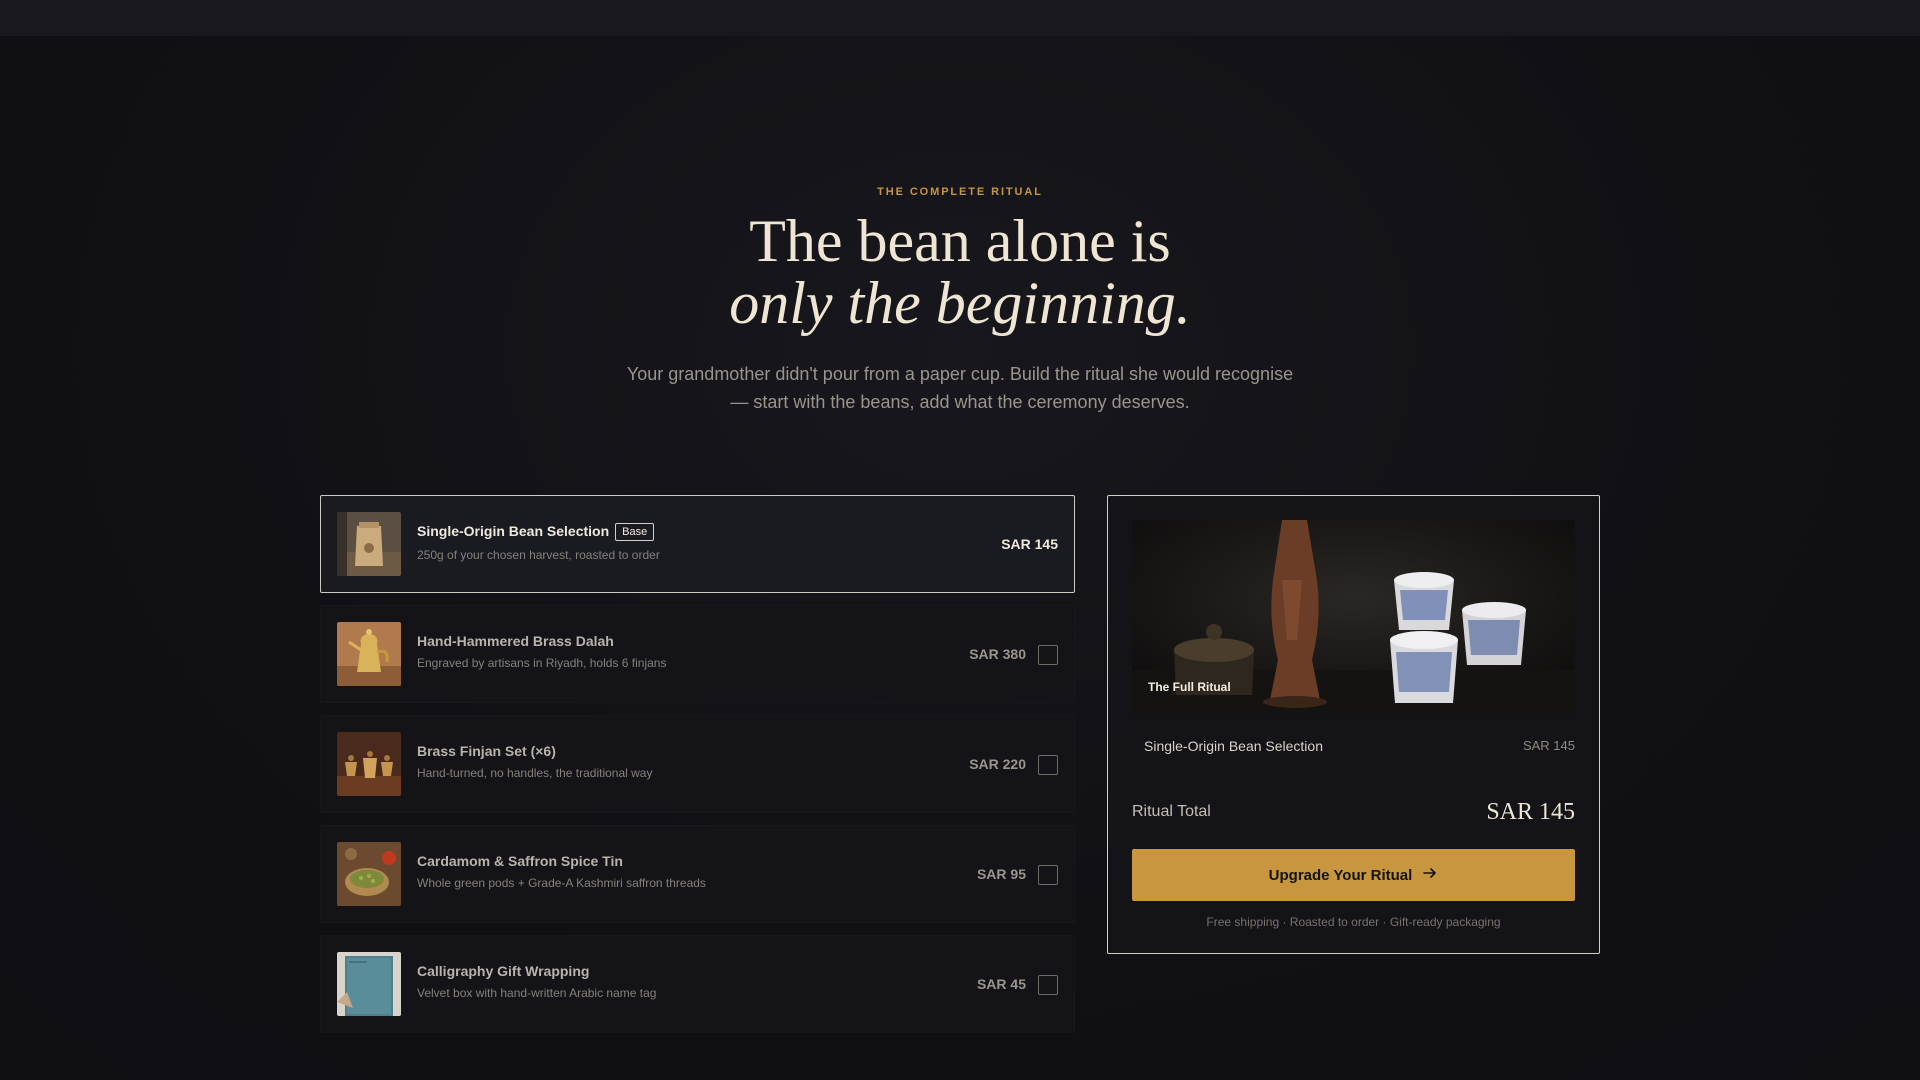  Describe the element at coordinates (520, 861) in the screenshot. I see `item-name: Cardamom & Saffron Spice Tin` at that location.